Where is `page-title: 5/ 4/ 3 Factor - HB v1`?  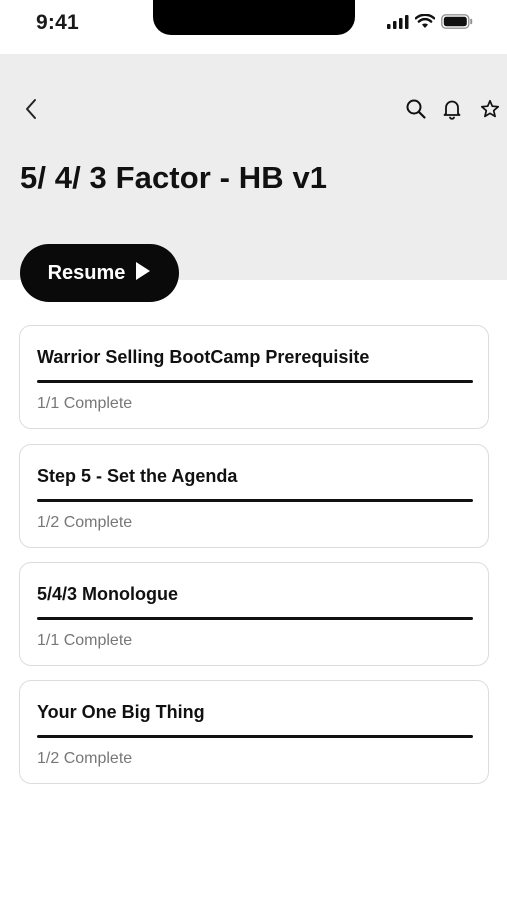 page-title: 5/ 4/ 3 Factor - HB v1 is located at coordinates (174, 177).